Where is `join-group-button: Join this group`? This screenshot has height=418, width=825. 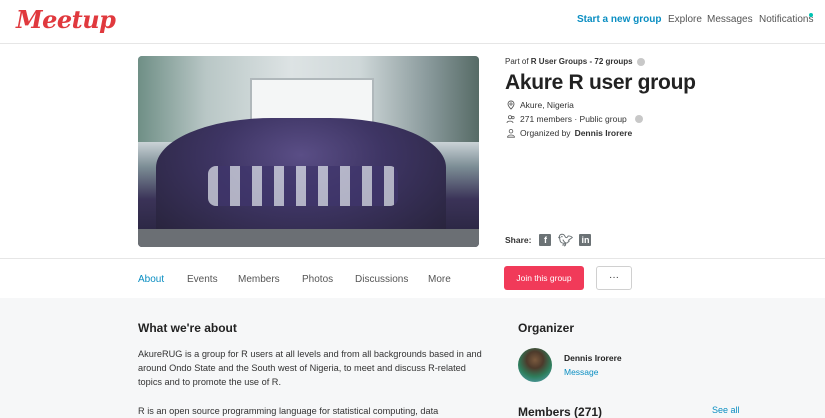
join-group-button: Join this group is located at coordinates (544, 278).